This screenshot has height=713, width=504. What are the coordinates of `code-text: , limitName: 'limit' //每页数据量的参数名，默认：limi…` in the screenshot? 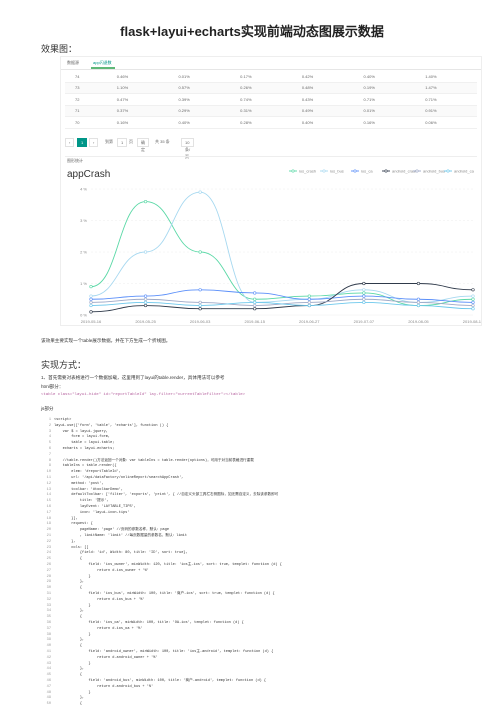 It's located at (120, 536).